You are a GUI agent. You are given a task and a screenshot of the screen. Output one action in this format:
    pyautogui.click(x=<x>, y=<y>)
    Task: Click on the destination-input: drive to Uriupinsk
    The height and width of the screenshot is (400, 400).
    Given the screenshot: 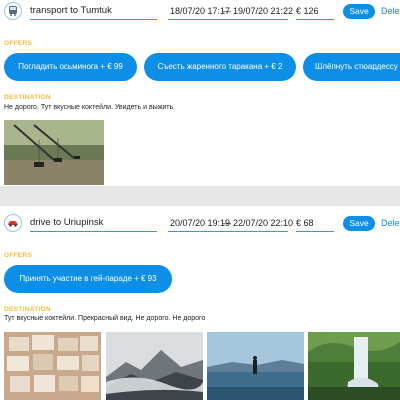 What is the action you would take?
    pyautogui.click(x=93, y=224)
    